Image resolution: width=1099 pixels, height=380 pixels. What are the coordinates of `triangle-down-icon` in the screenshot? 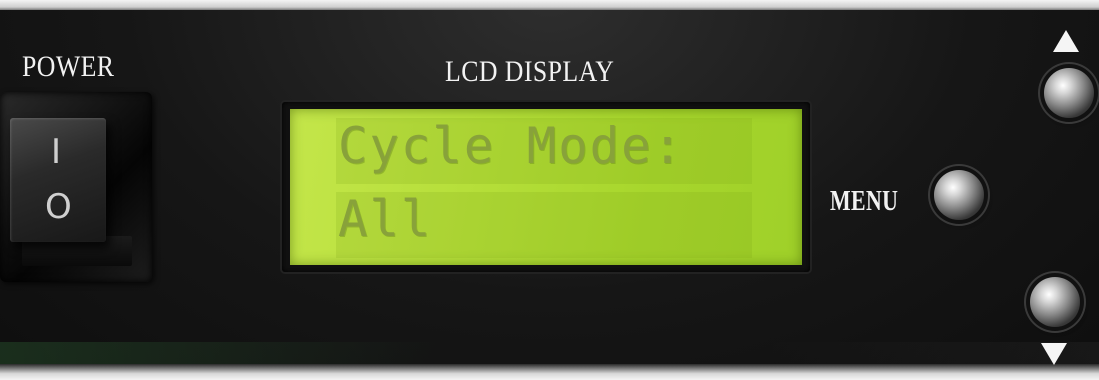 It's located at (1054, 354).